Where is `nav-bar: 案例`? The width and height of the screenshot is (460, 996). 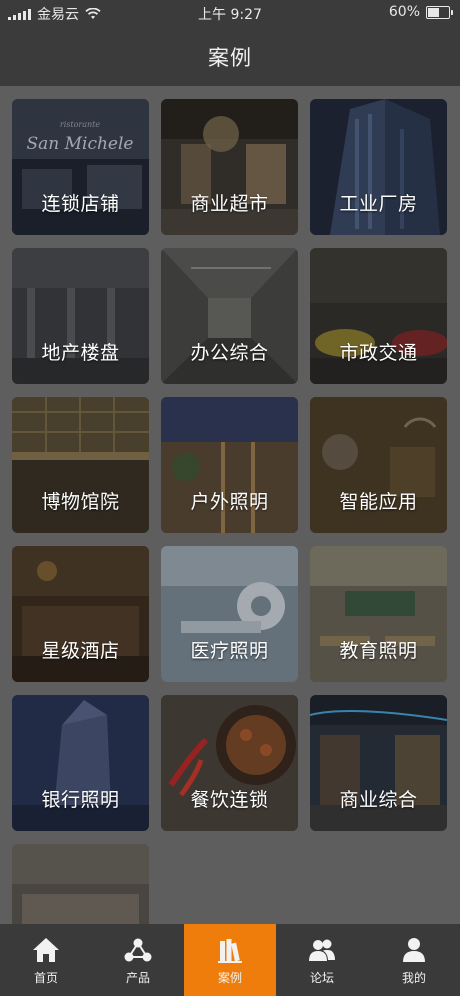 nav-bar: 案例 is located at coordinates (230, 57).